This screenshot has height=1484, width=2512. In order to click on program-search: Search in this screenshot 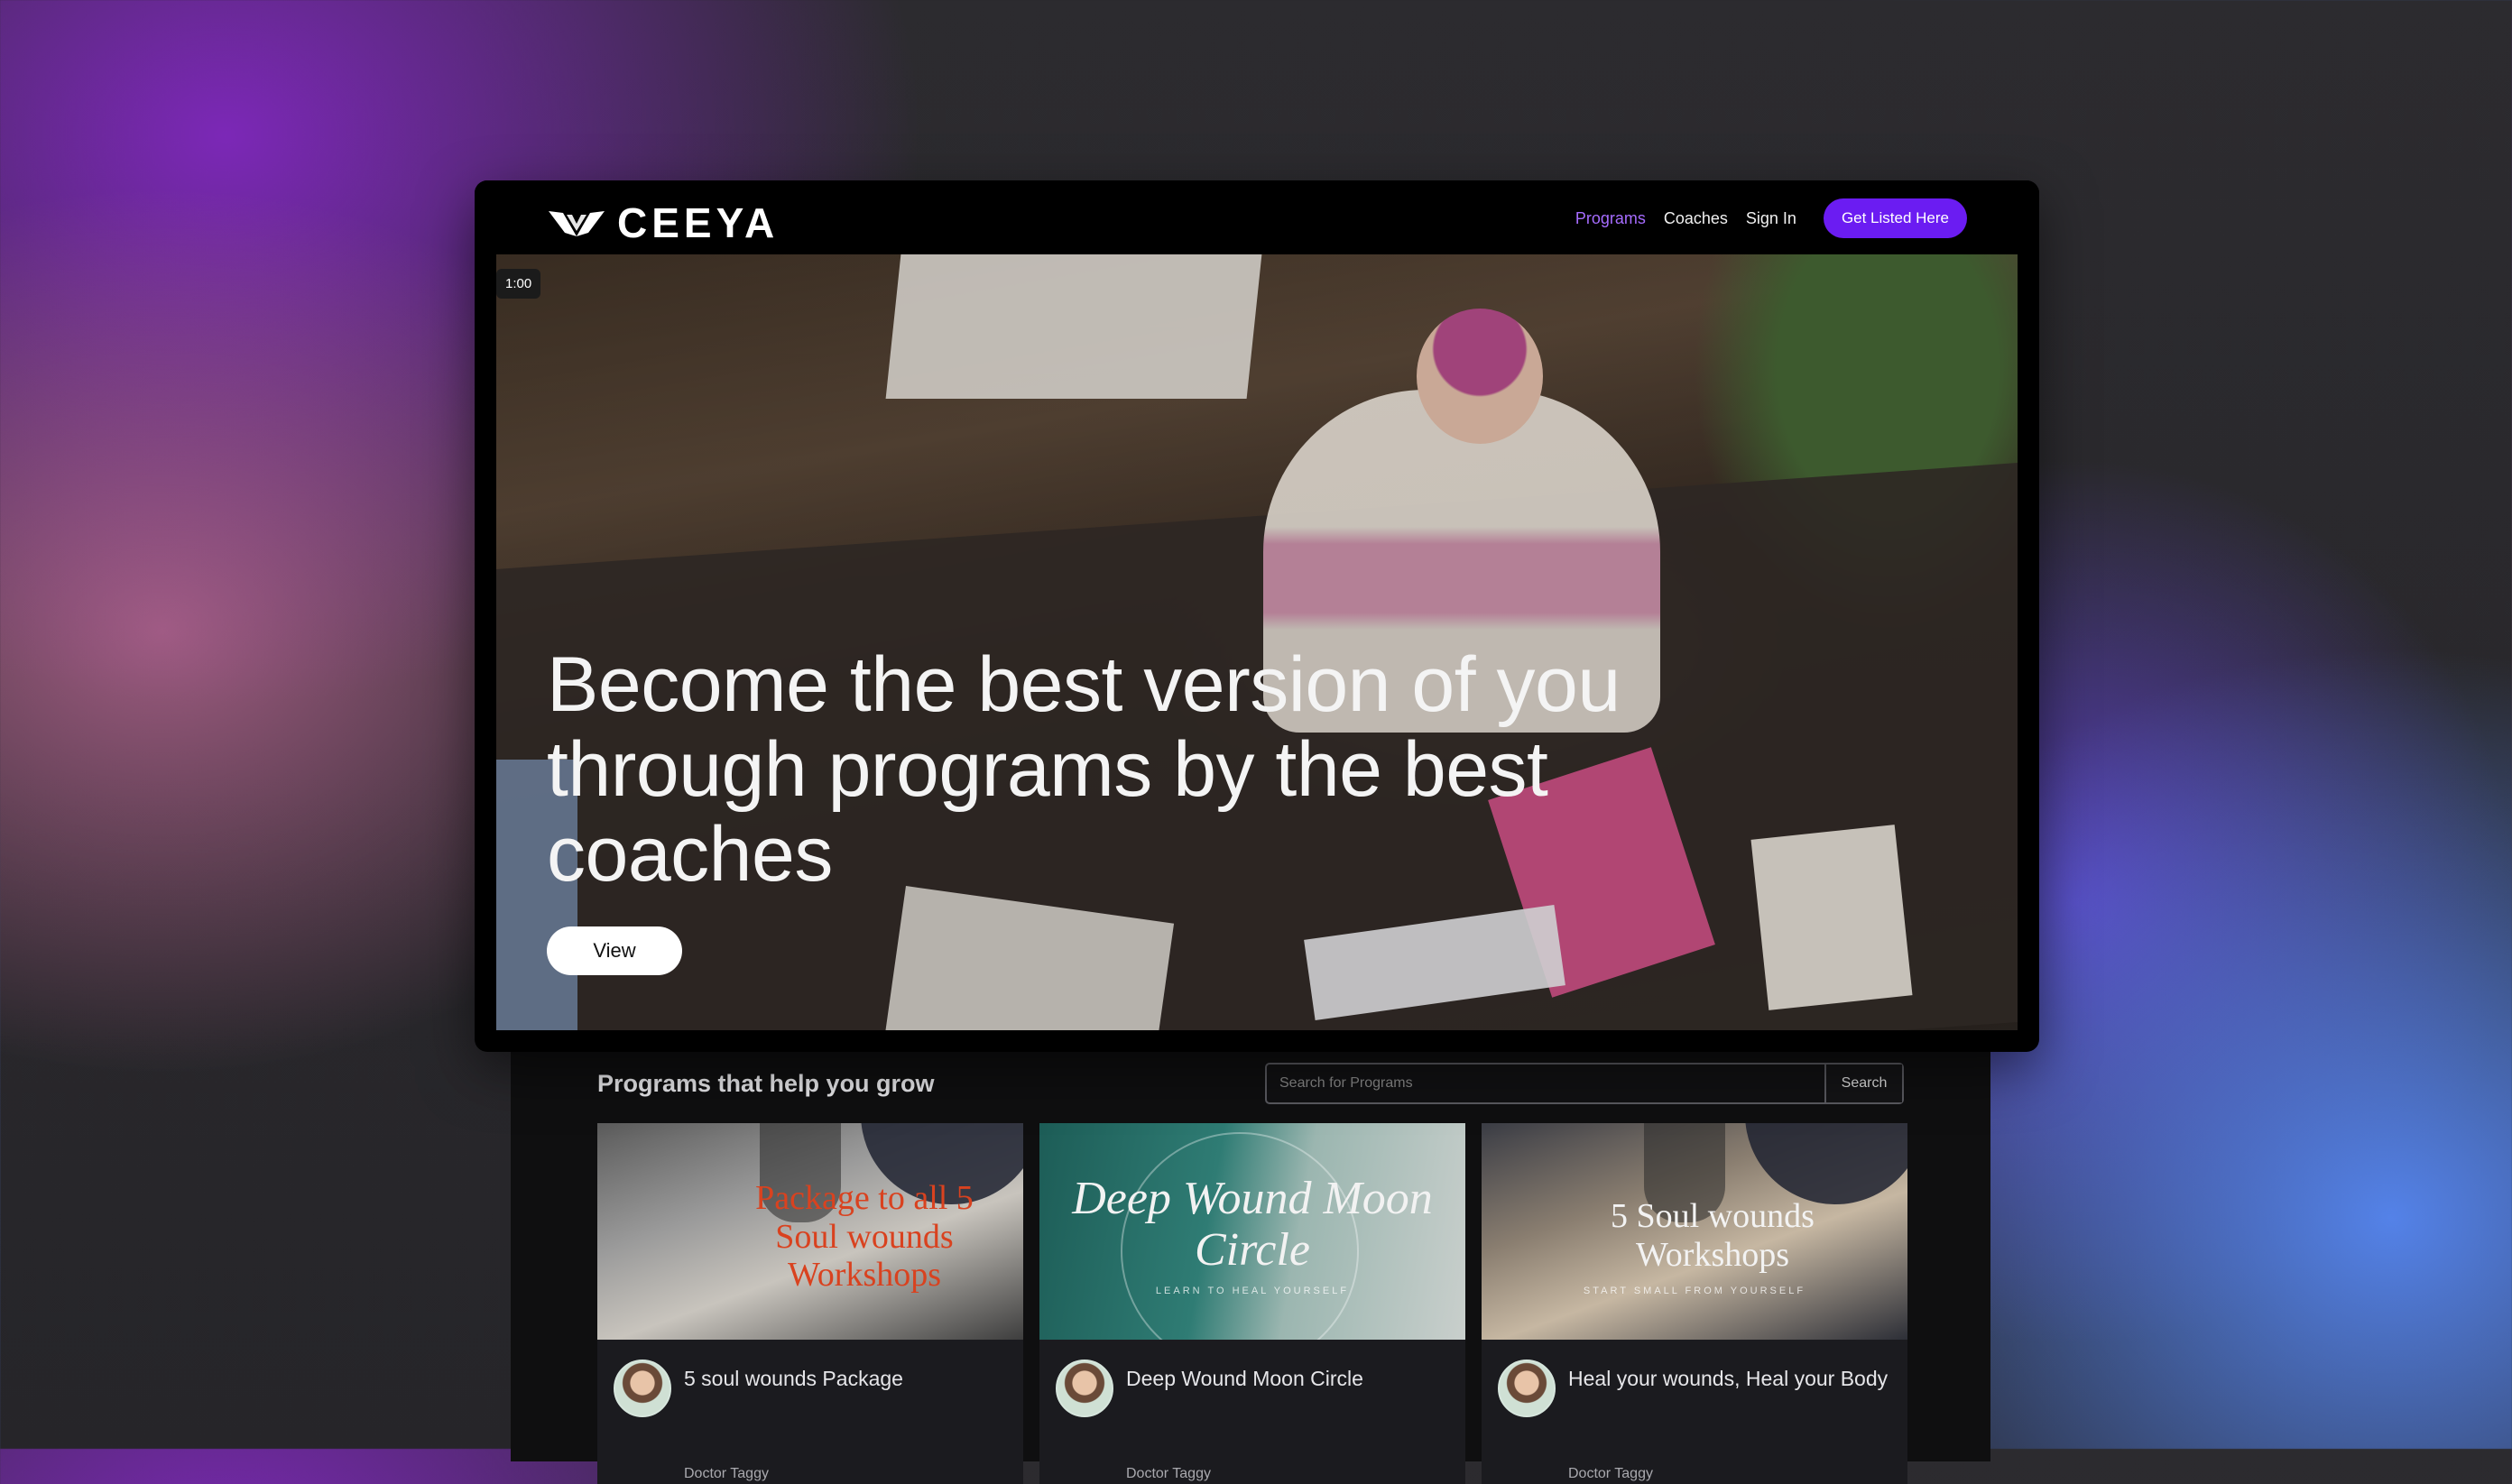, I will do `click(1584, 1083)`.